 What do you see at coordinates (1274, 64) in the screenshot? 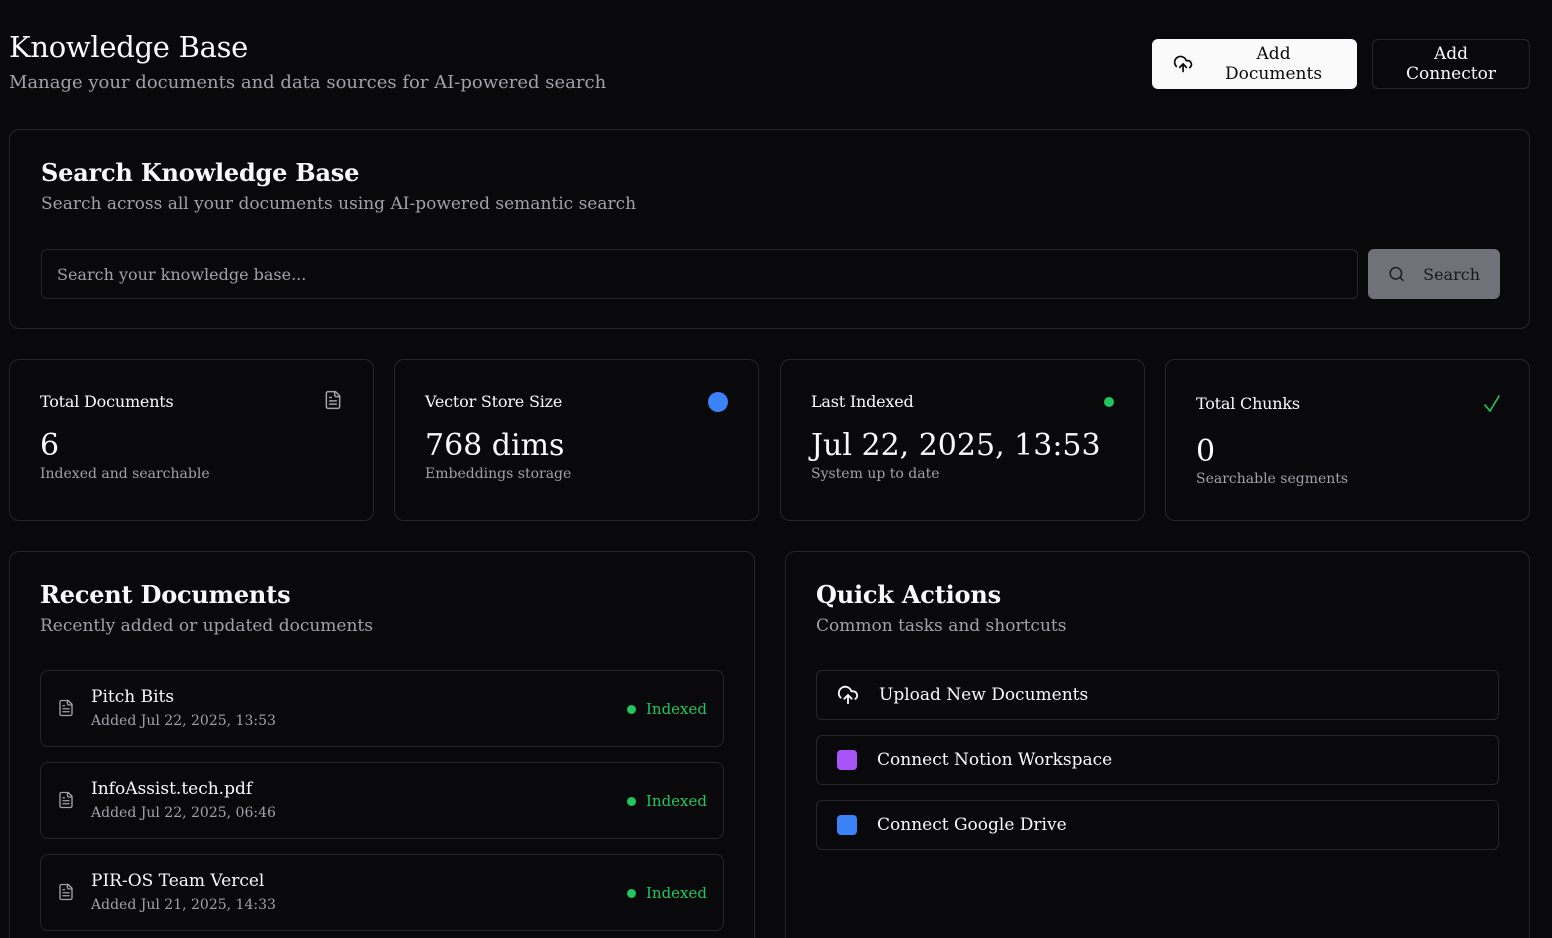
I see `add-documents-label: Add Documents` at bounding box center [1274, 64].